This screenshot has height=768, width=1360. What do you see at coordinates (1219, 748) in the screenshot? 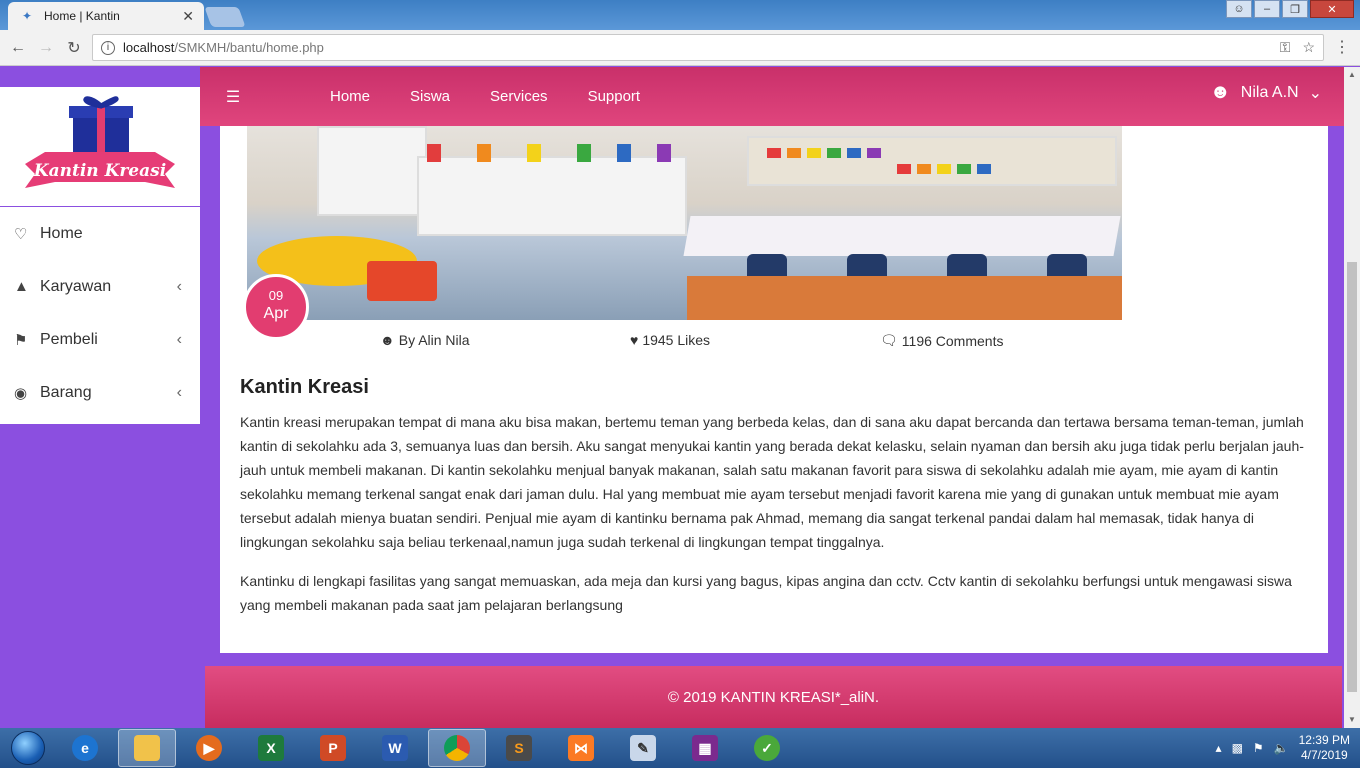
I see `tray-expand-icon: ▴` at bounding box center [1219, 748].